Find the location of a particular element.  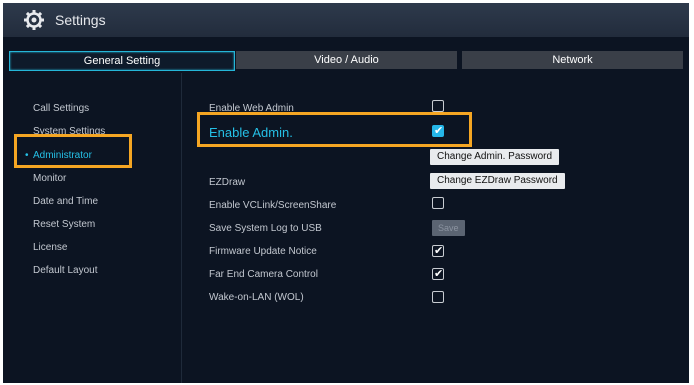

wake-on-lan-label: Wake-on-LAN (WOL) is located at coordinates (256, 297).